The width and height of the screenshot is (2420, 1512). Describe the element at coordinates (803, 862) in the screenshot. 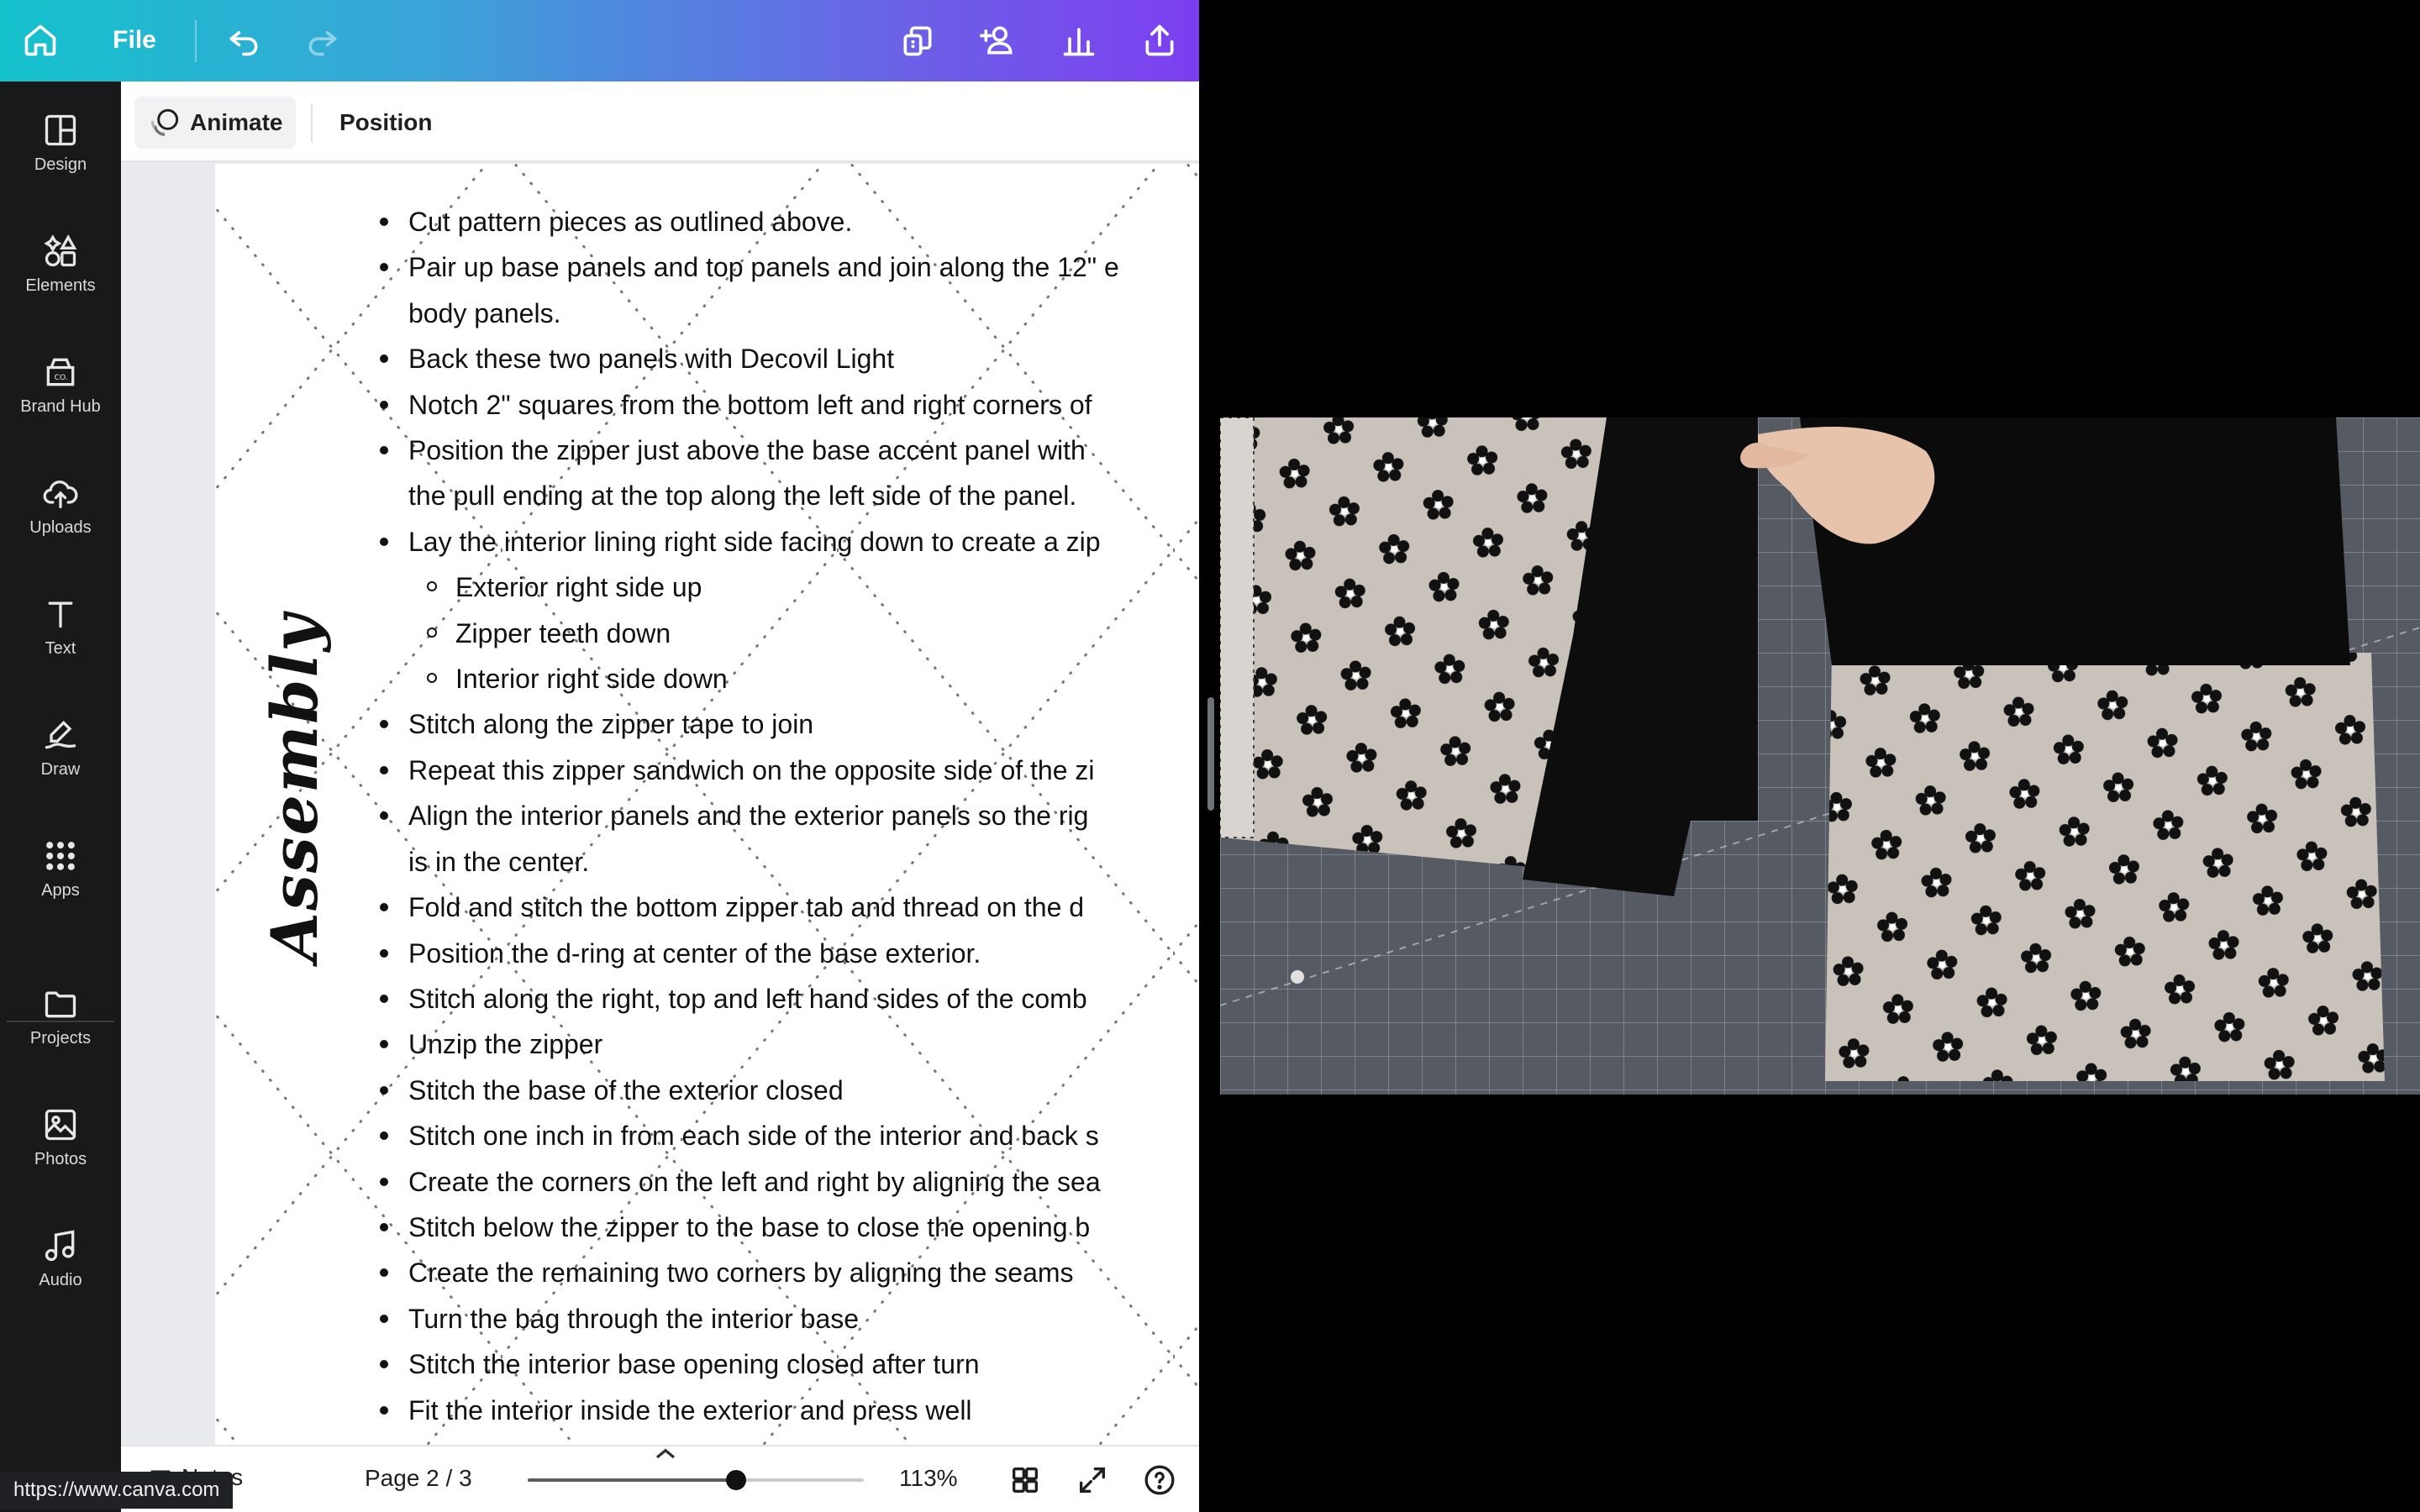

I see `list-item-continuation: is in the center.` at that location.